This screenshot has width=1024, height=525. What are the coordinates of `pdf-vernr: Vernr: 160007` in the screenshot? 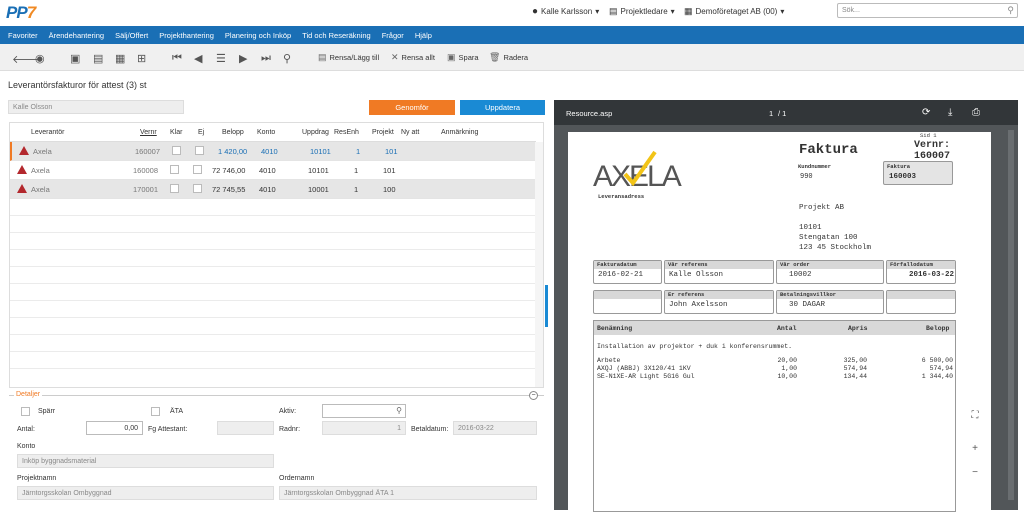 It's located at (932, 151).